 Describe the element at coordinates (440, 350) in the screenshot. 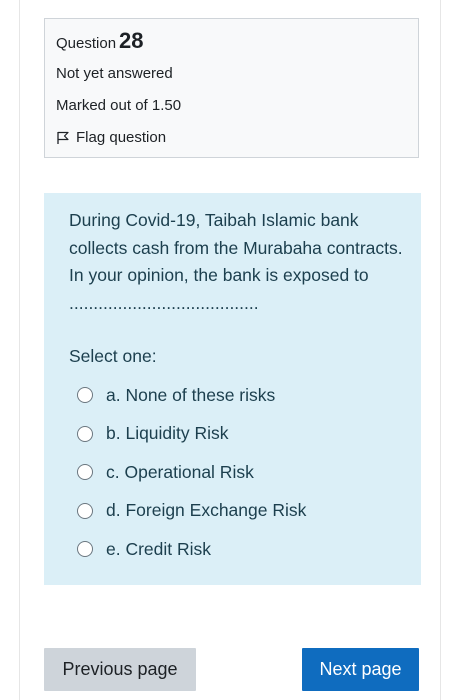

I see `content-border-right` at that location.